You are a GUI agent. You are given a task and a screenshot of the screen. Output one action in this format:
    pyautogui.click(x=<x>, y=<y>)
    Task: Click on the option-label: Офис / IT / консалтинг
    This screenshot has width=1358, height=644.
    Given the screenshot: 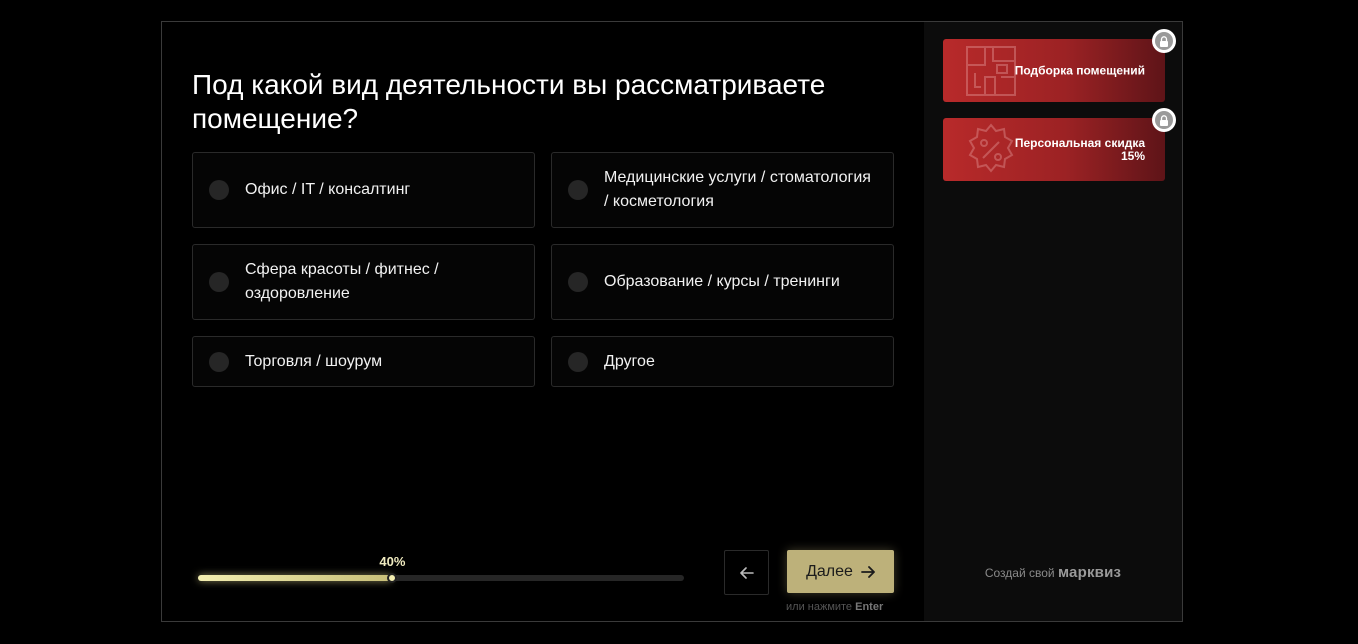 What is the action you would take?
    pyautogui.click(x=328, y=189)
    